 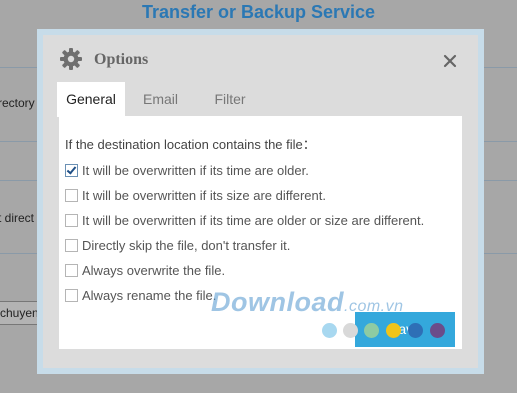 What do you see at coordinates (149, 295) in the screenshot?
I see `option-label: Always rename the file.` at bounding box center [149, 295].